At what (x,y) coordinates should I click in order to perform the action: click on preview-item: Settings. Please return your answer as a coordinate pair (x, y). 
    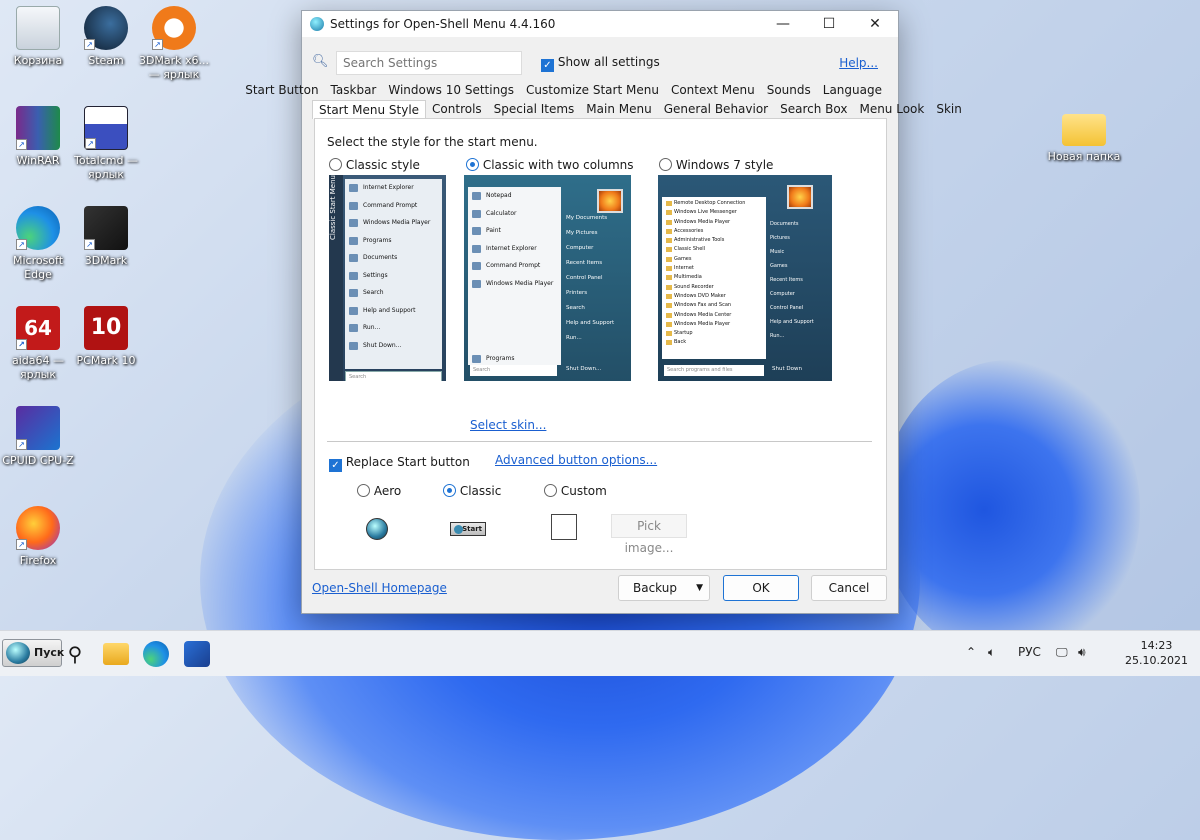
    Looking at the image, I should click on (393, 276).